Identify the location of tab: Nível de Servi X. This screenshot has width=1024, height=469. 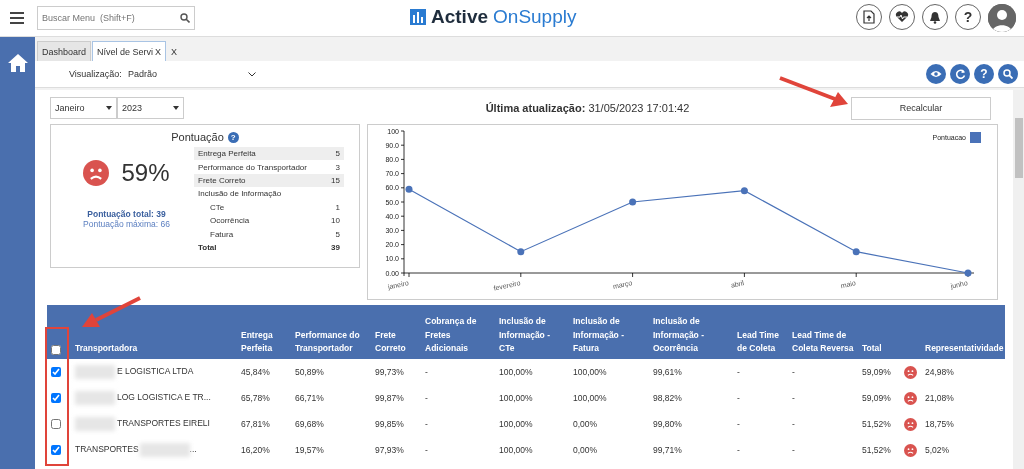
(129, 51).